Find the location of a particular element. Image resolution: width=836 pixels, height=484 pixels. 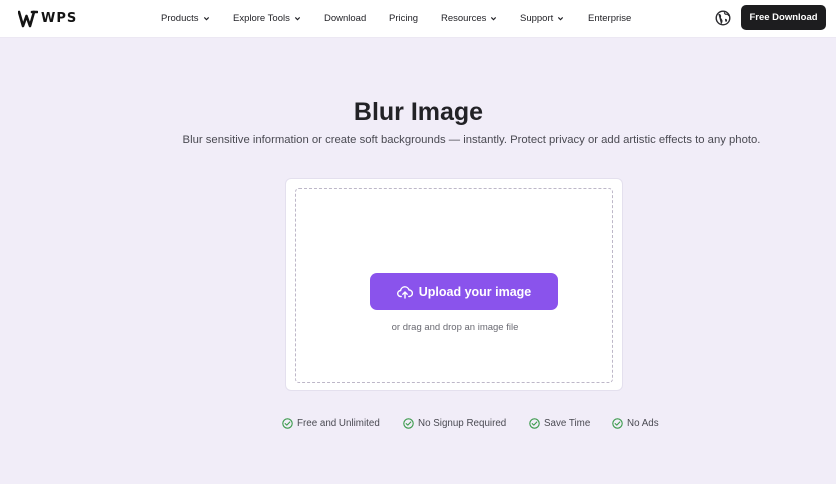

nav-item-enterprise: Enterprise is located at coordinates (609, 18).